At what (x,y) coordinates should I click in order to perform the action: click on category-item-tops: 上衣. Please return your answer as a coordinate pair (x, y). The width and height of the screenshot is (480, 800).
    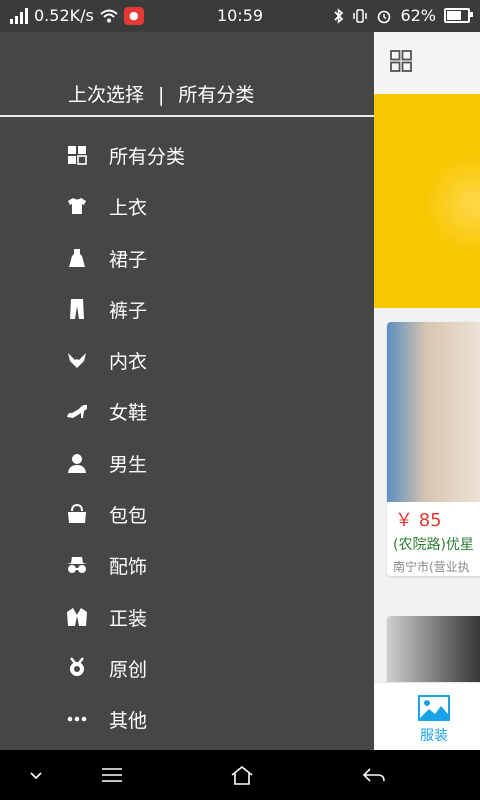
    Looking at the image, I should click on (187, 207).